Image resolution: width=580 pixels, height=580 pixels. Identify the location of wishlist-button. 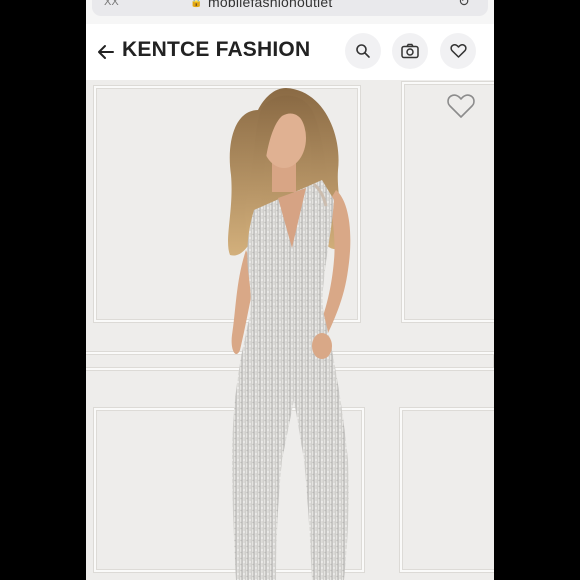
(458, 51).